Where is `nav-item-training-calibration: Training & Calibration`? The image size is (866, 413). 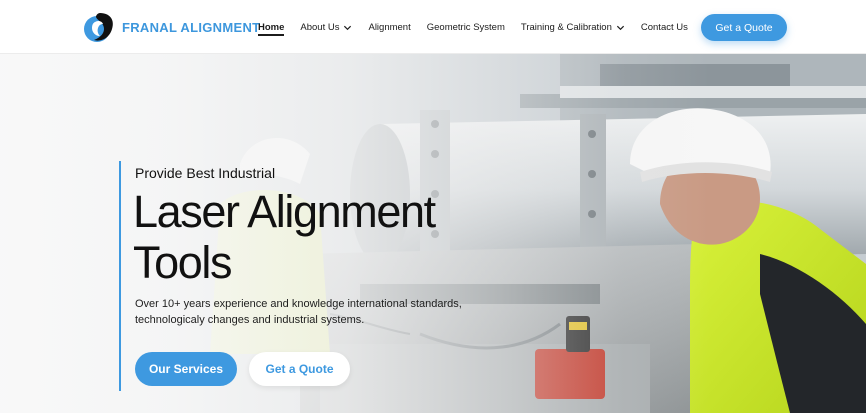 nav-item-training-calibration: Training & Calibration is located at coordinates (573, 27).